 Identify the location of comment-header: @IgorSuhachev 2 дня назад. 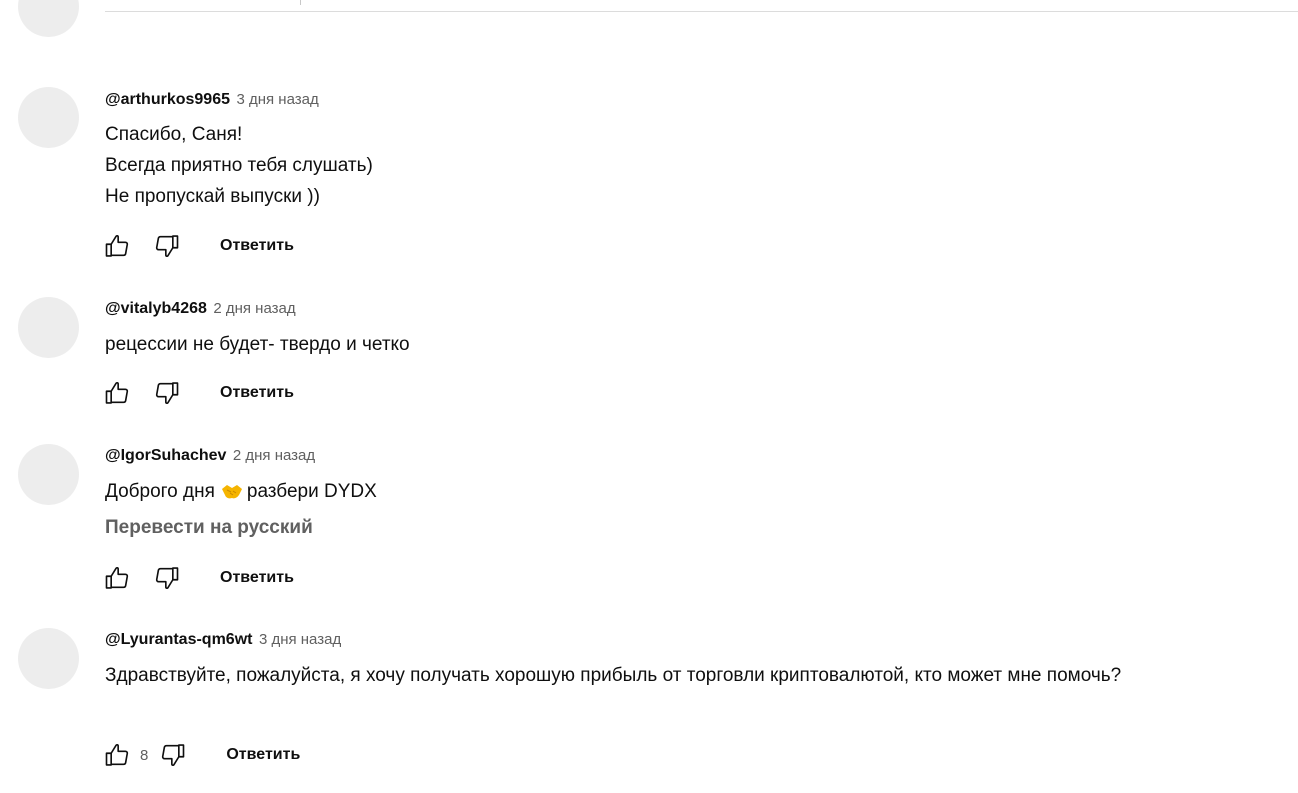
(210, 456).